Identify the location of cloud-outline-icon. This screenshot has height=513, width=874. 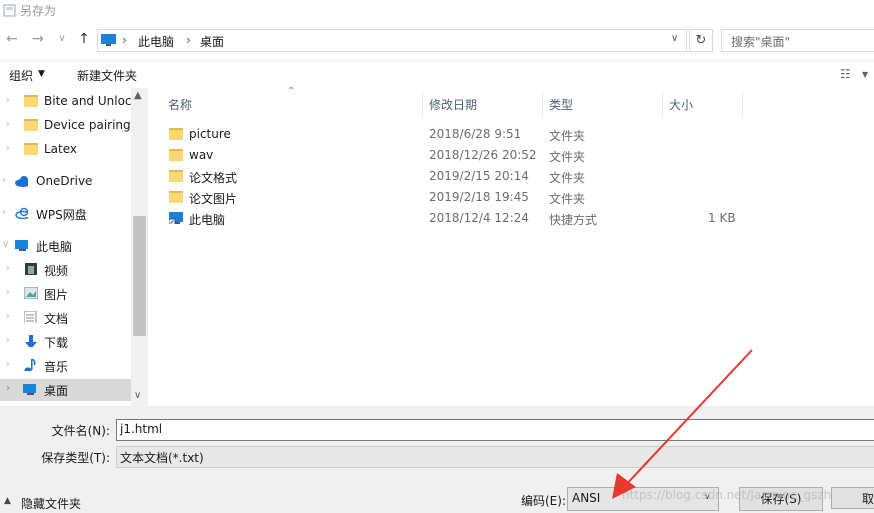
(21, 213).